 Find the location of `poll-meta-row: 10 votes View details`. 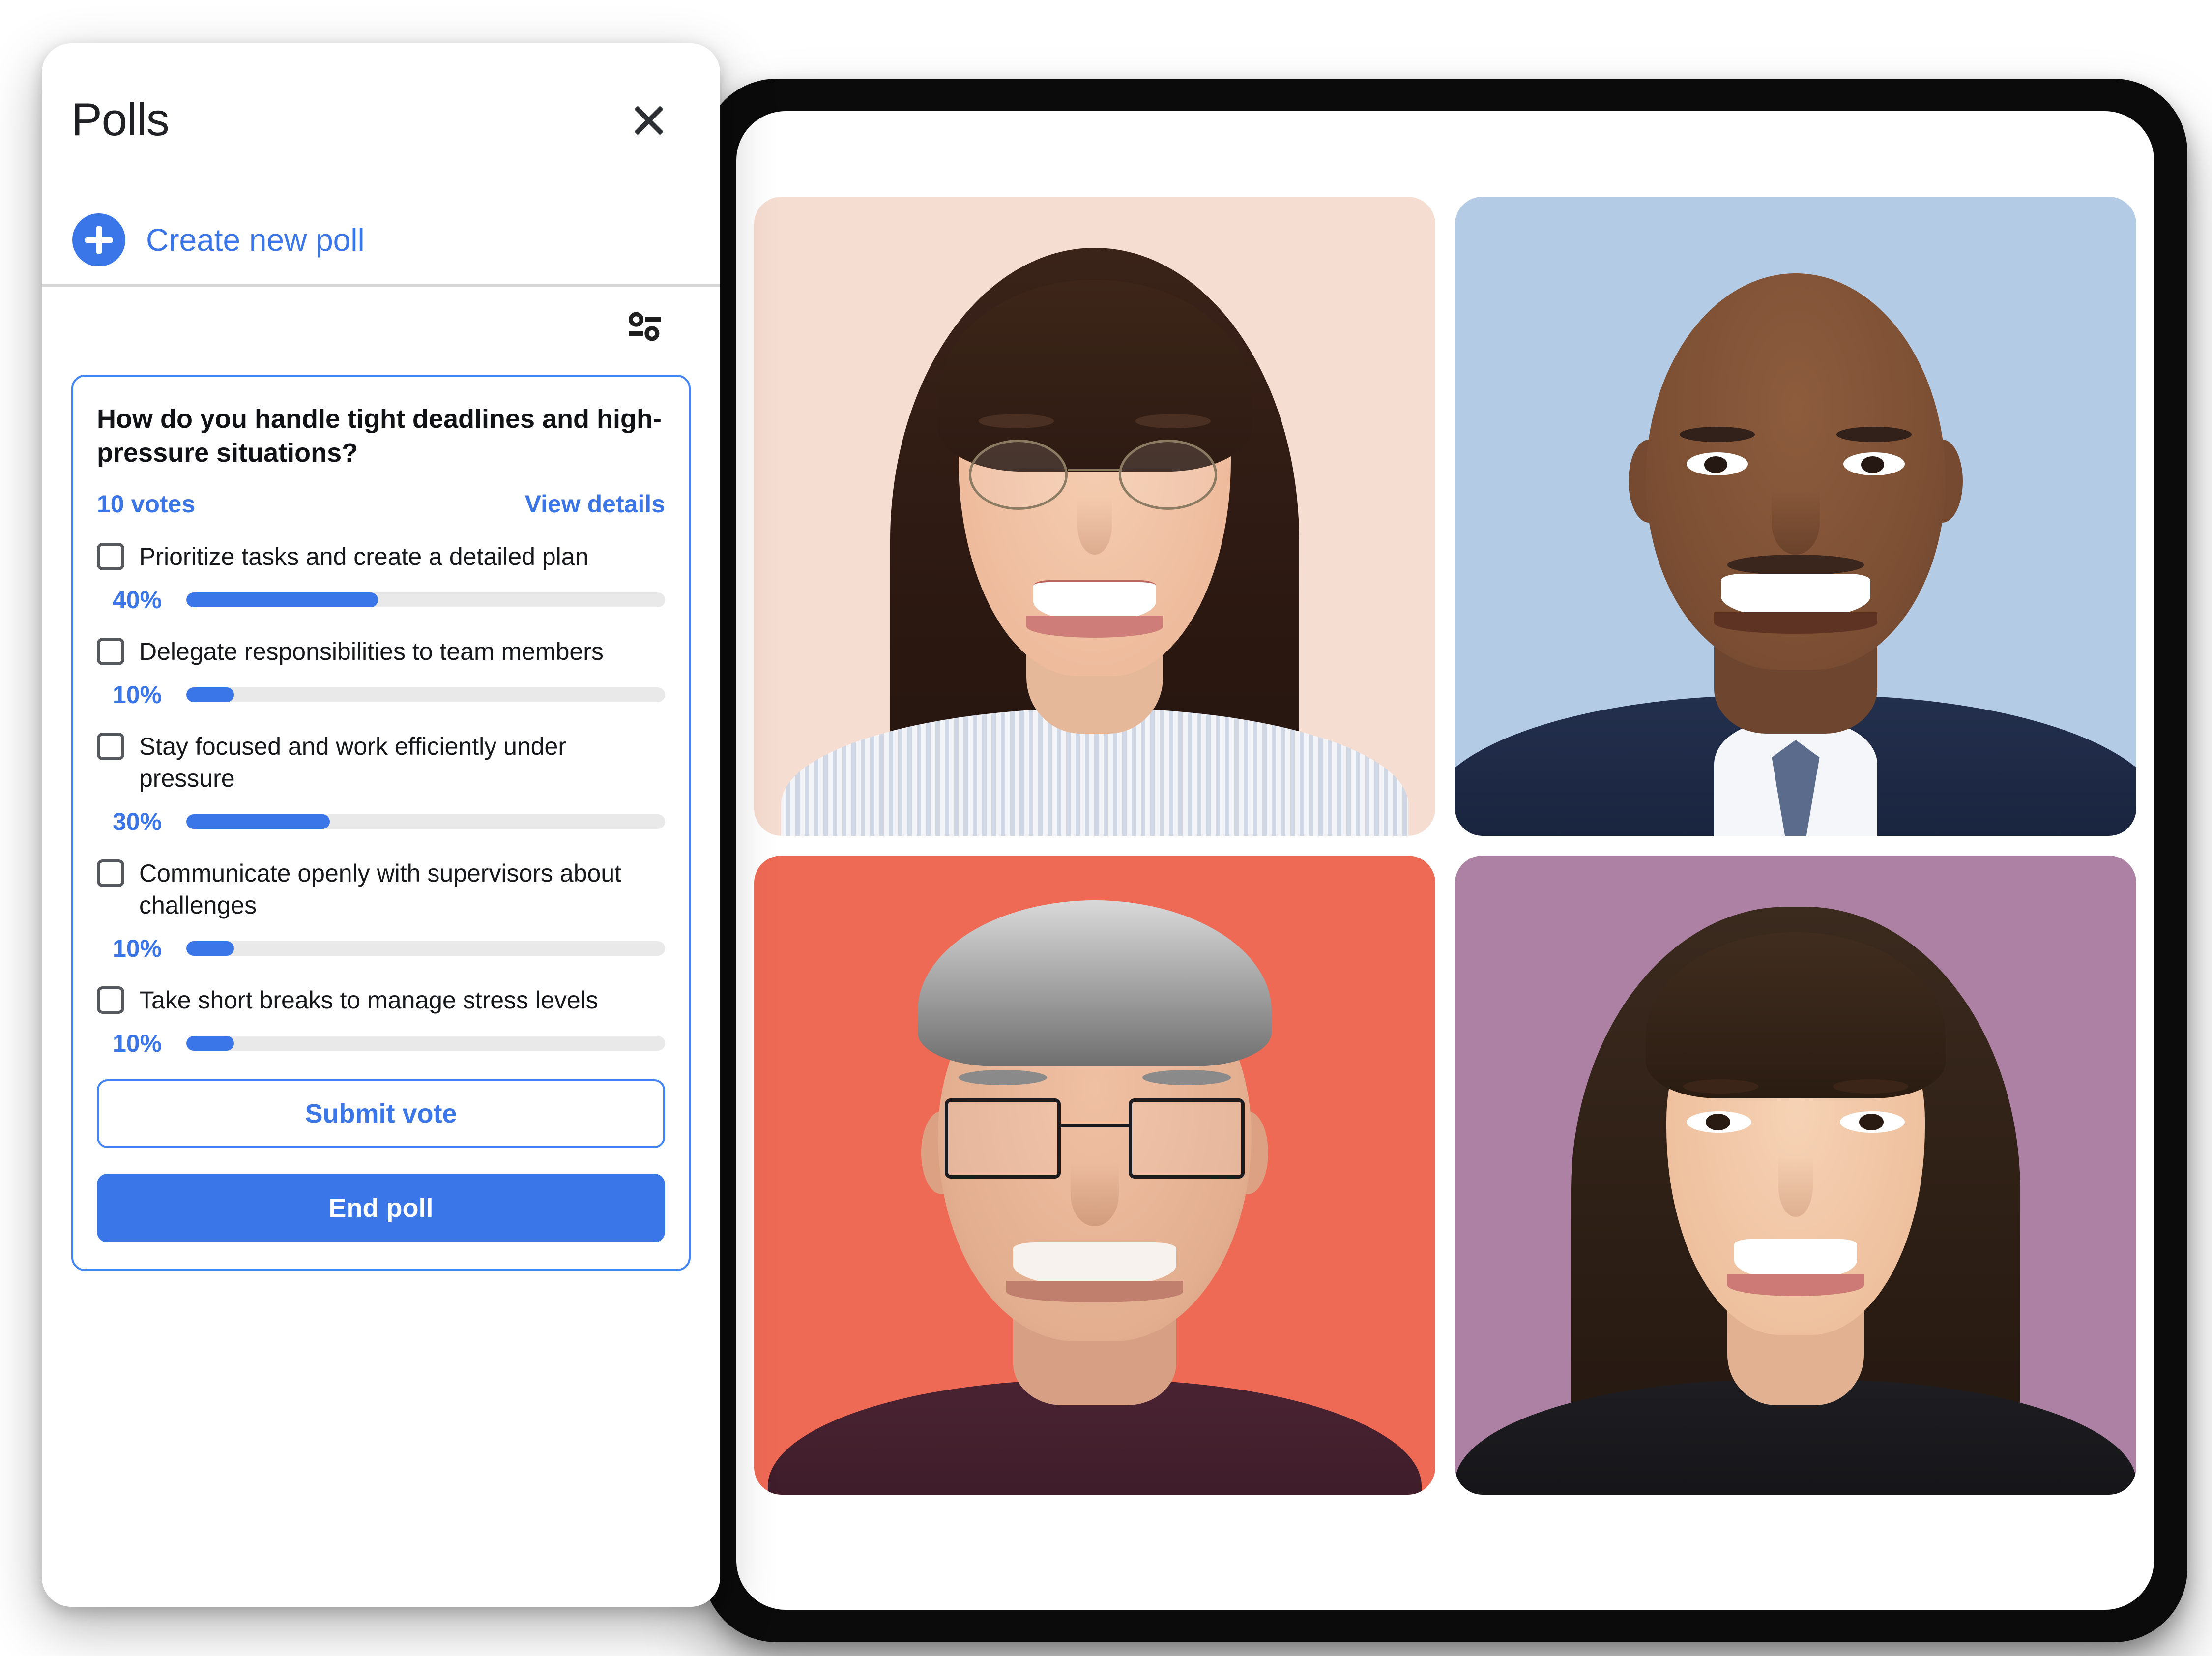

poll-meta-row: 10 votes View details is located at coordinates (381, 504).